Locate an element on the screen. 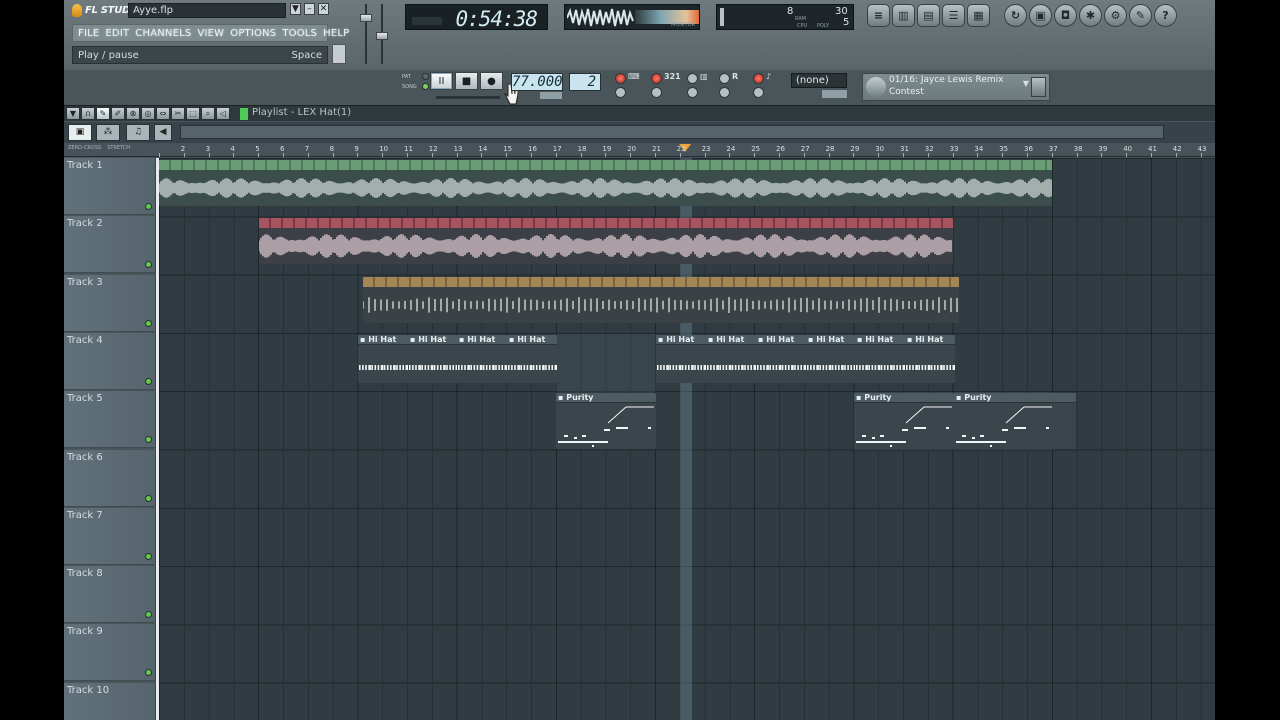  project-name: Ayye.flp is located at coordinates (207, 10).